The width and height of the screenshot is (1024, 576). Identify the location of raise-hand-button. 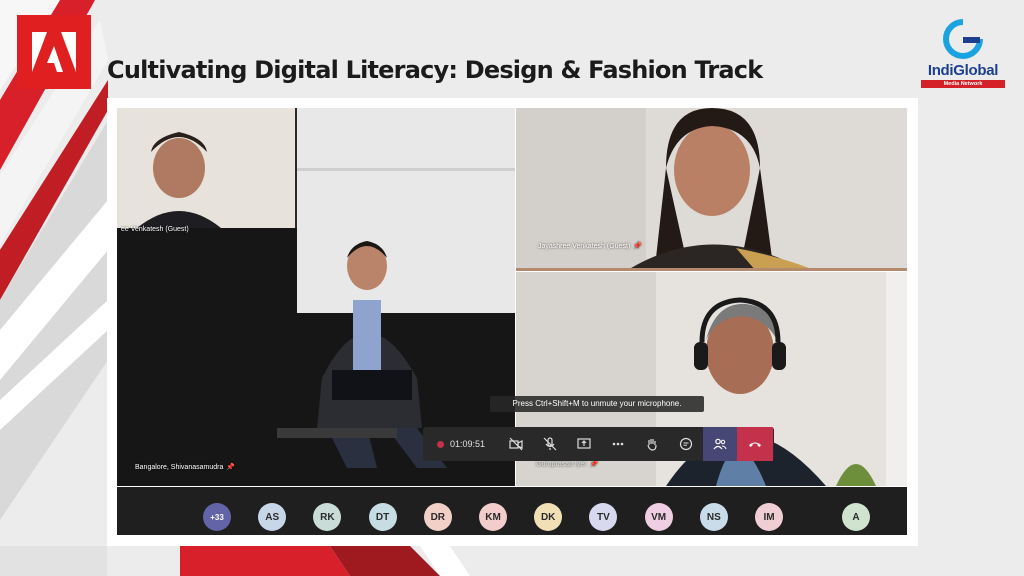
(652, 444).